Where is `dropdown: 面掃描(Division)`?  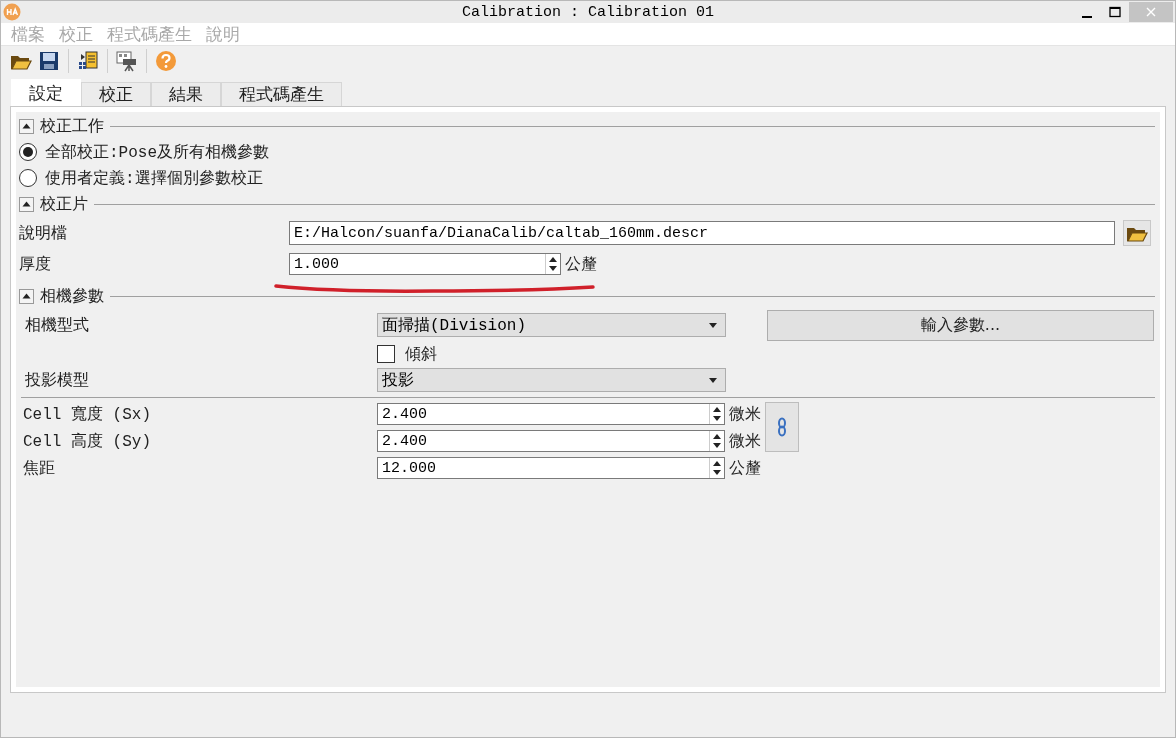 dropdown: 面掃描(Division) is located at coordinates (551, 325).